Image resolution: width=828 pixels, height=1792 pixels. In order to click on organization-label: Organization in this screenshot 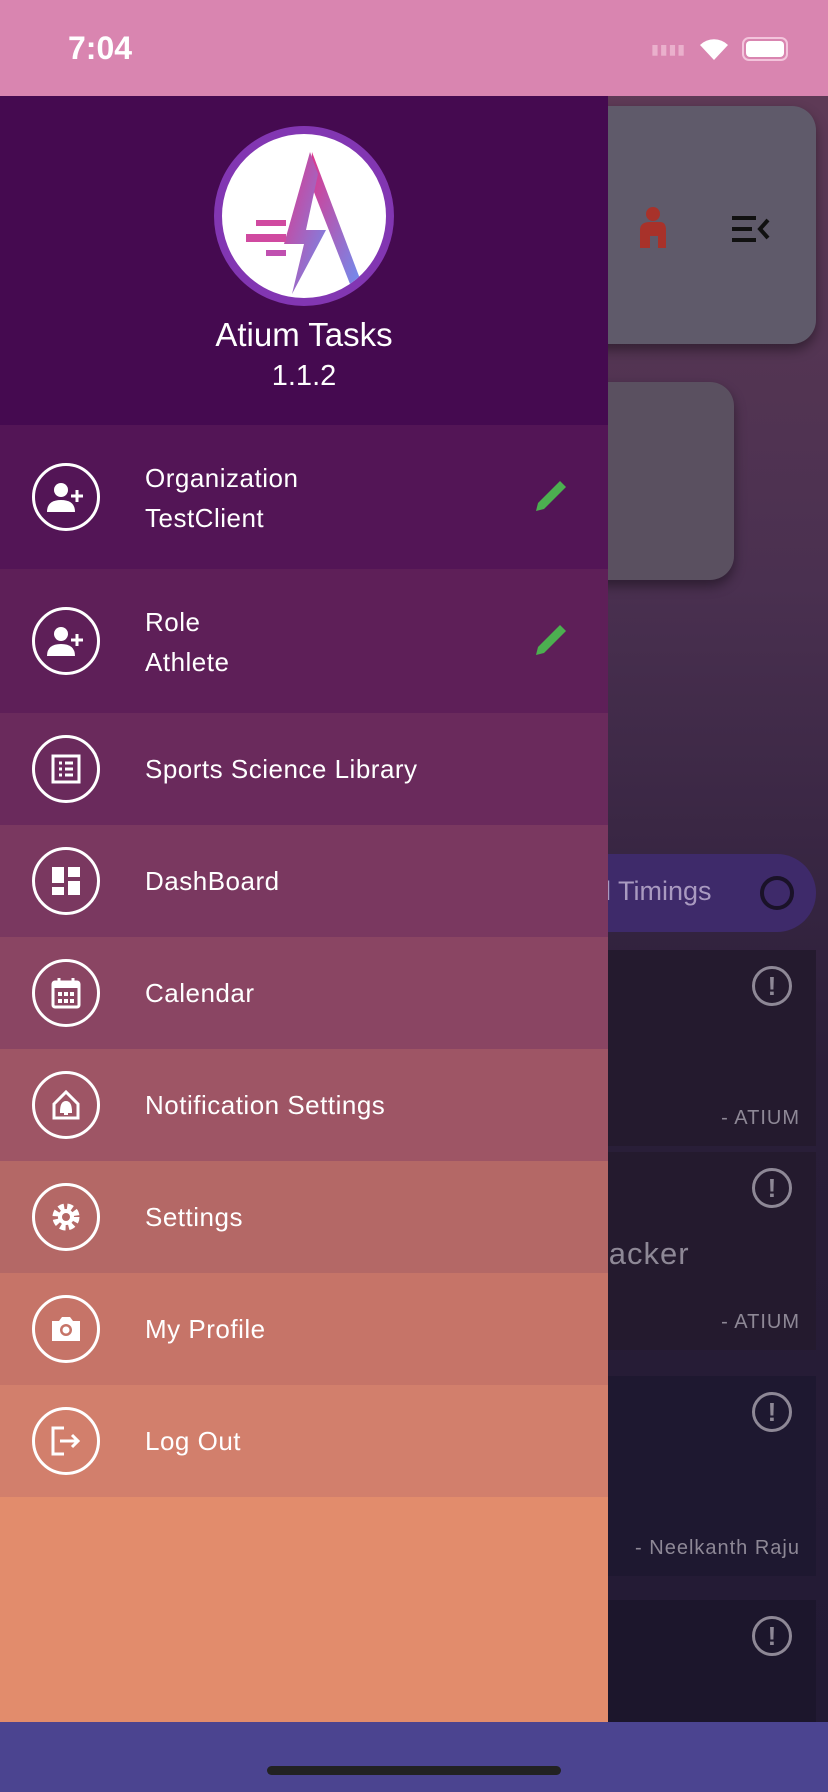, I will do `click(222, 478)`.